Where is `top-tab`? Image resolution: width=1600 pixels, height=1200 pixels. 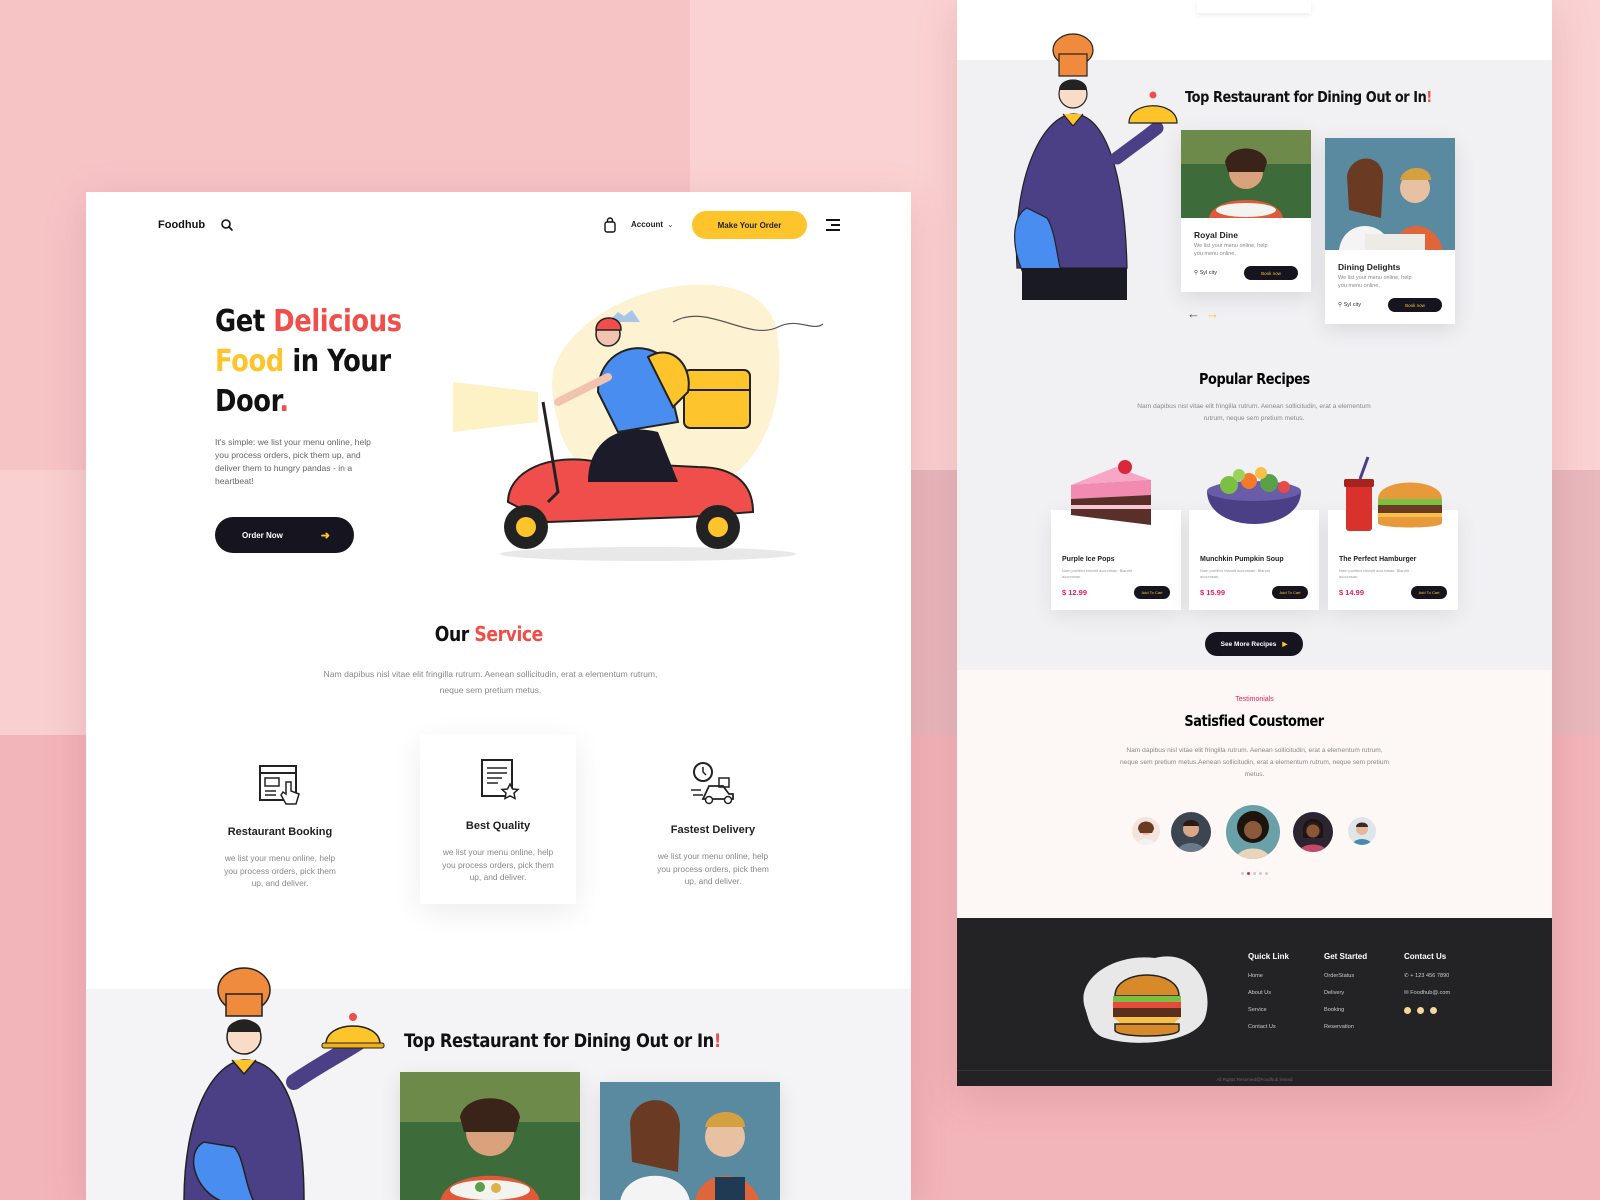
top-tab is located at coordinates (1254, 6).